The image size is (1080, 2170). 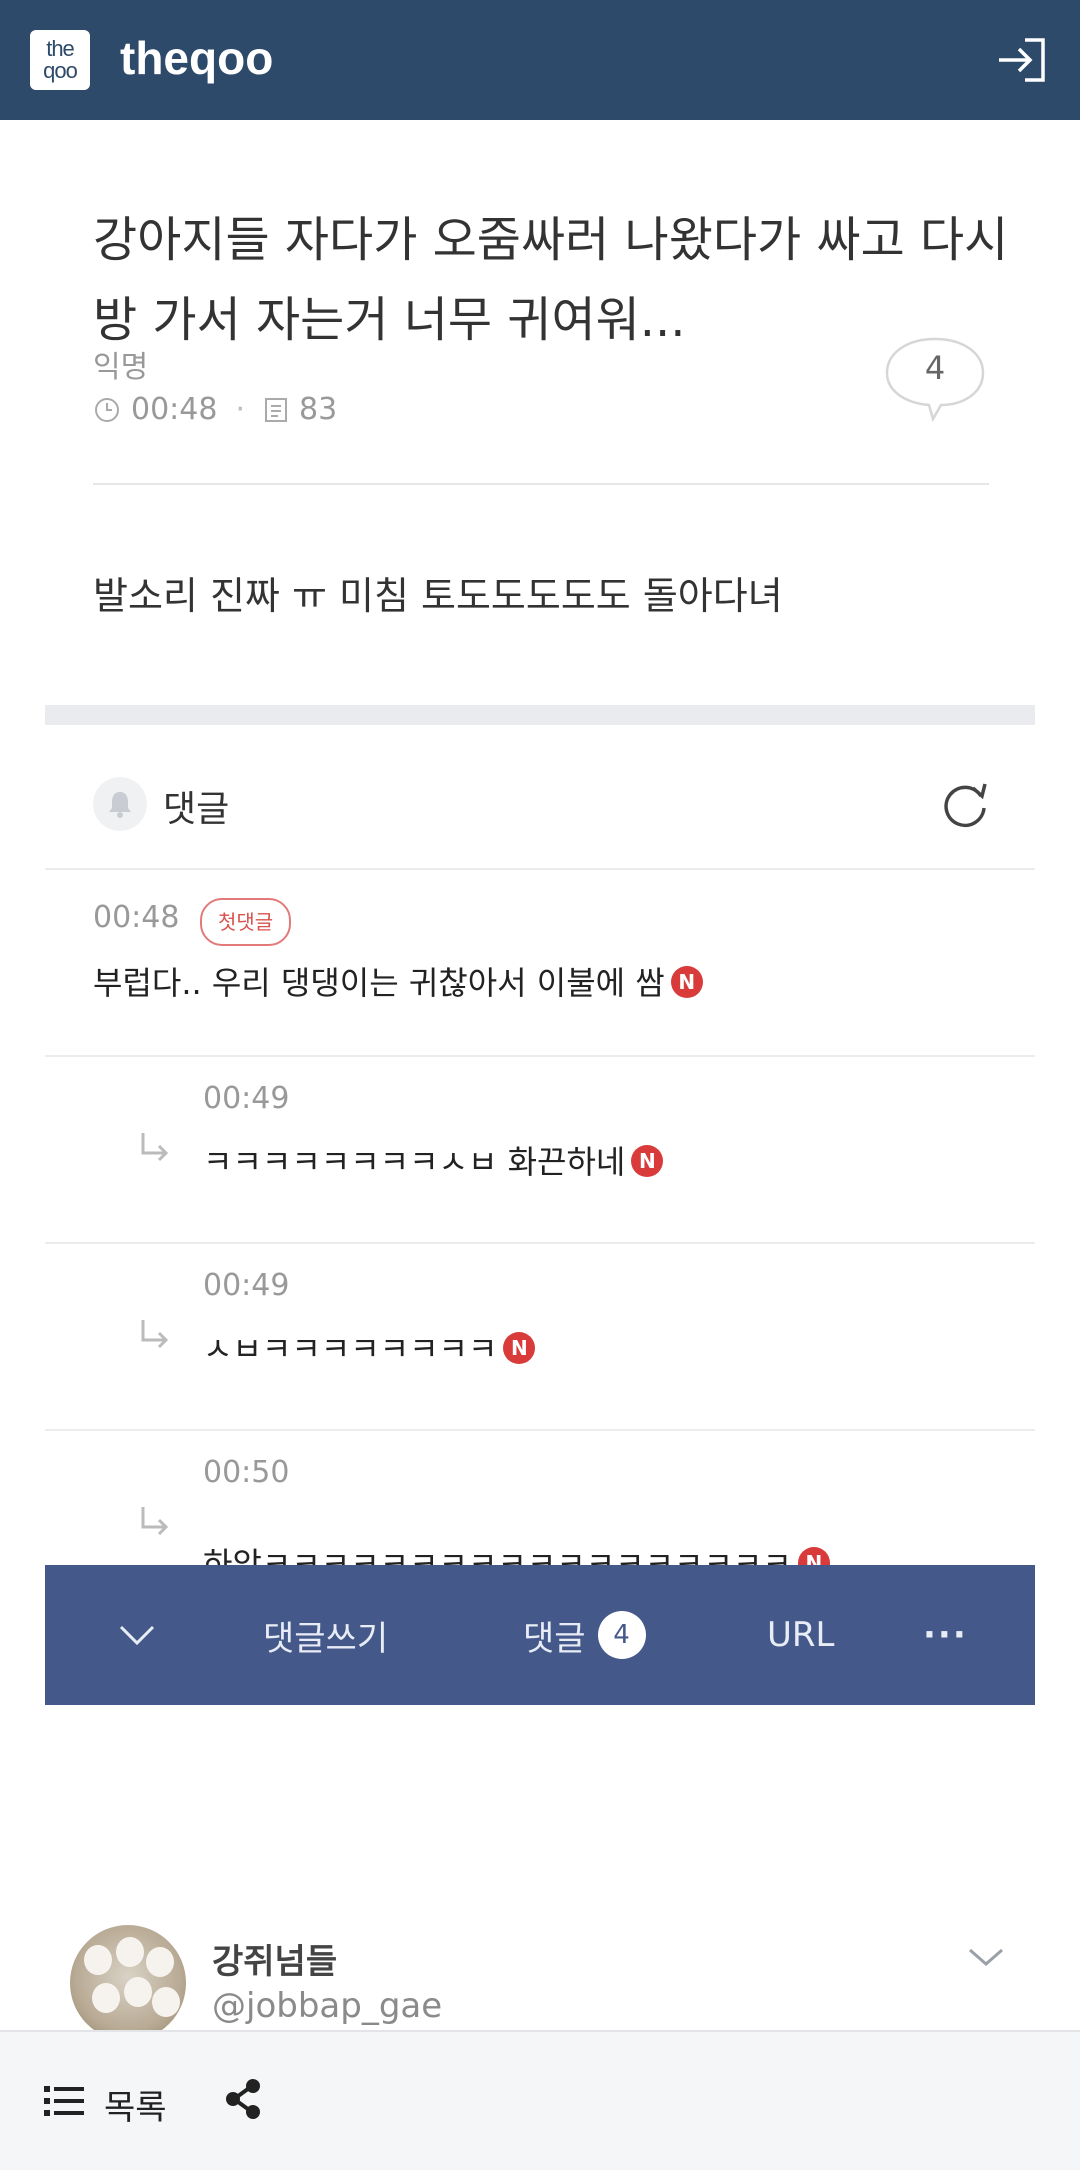 I want to click on comments-header: 댓글, so click(x=540, y=804).